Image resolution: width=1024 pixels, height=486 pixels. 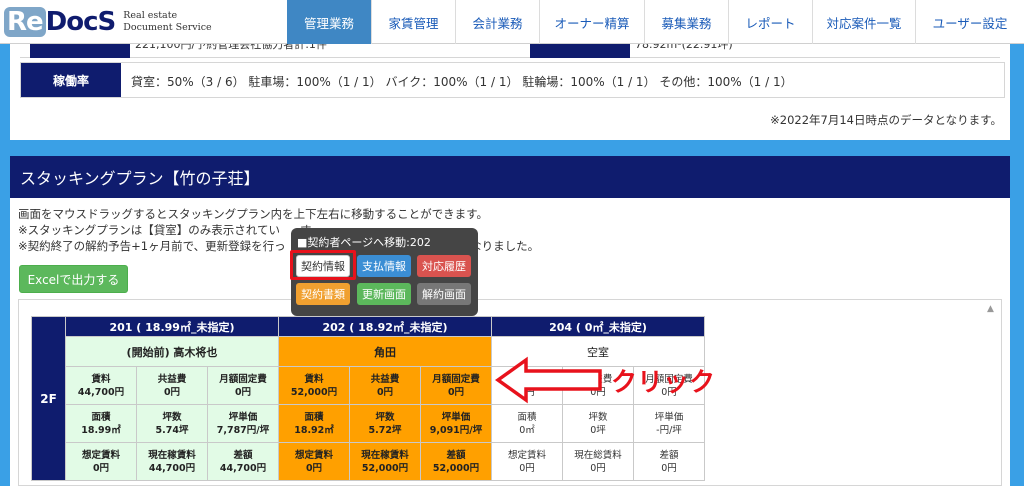 What do you see at coordinates (323, 294) in the screenshot?
I see `contract-documents-button: 契約書類` at bounding box center [323, 294].